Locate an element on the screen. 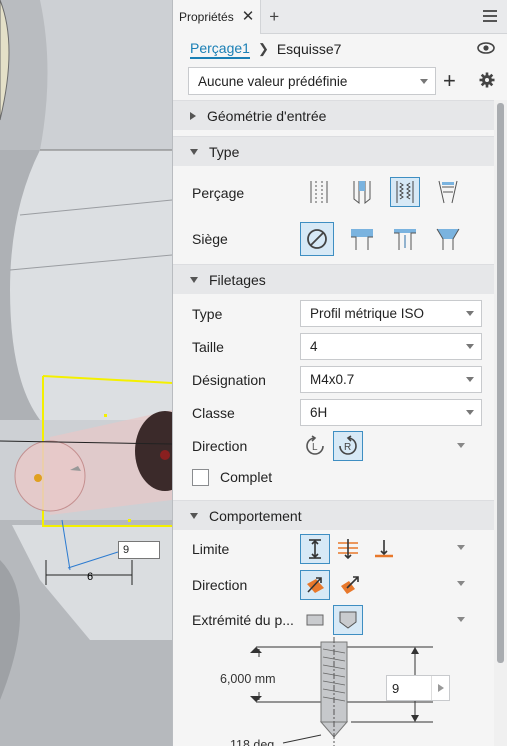  left-hand-thread-icon: L is located at coordinates (315, 446).